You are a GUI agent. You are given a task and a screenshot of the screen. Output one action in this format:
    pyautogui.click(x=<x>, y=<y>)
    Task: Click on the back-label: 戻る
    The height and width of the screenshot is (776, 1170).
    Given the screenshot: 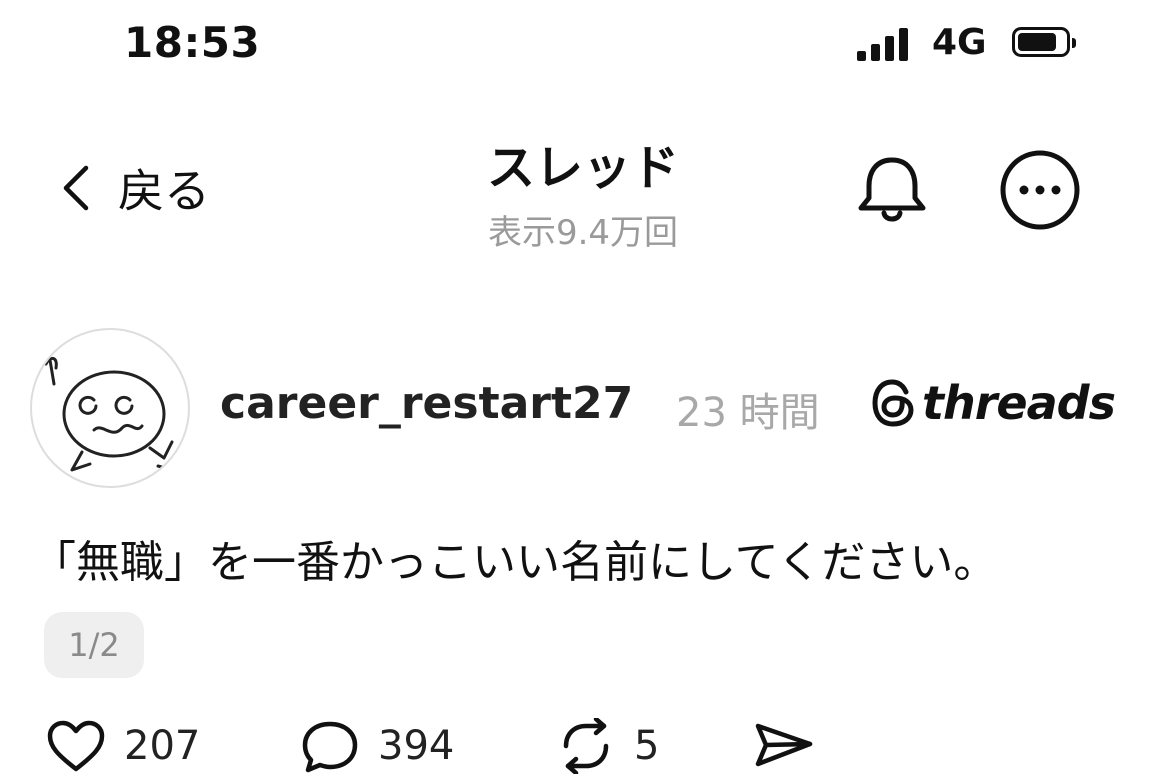 What is the action you would take?
    pyautogui.click(x=164, y=191)
    